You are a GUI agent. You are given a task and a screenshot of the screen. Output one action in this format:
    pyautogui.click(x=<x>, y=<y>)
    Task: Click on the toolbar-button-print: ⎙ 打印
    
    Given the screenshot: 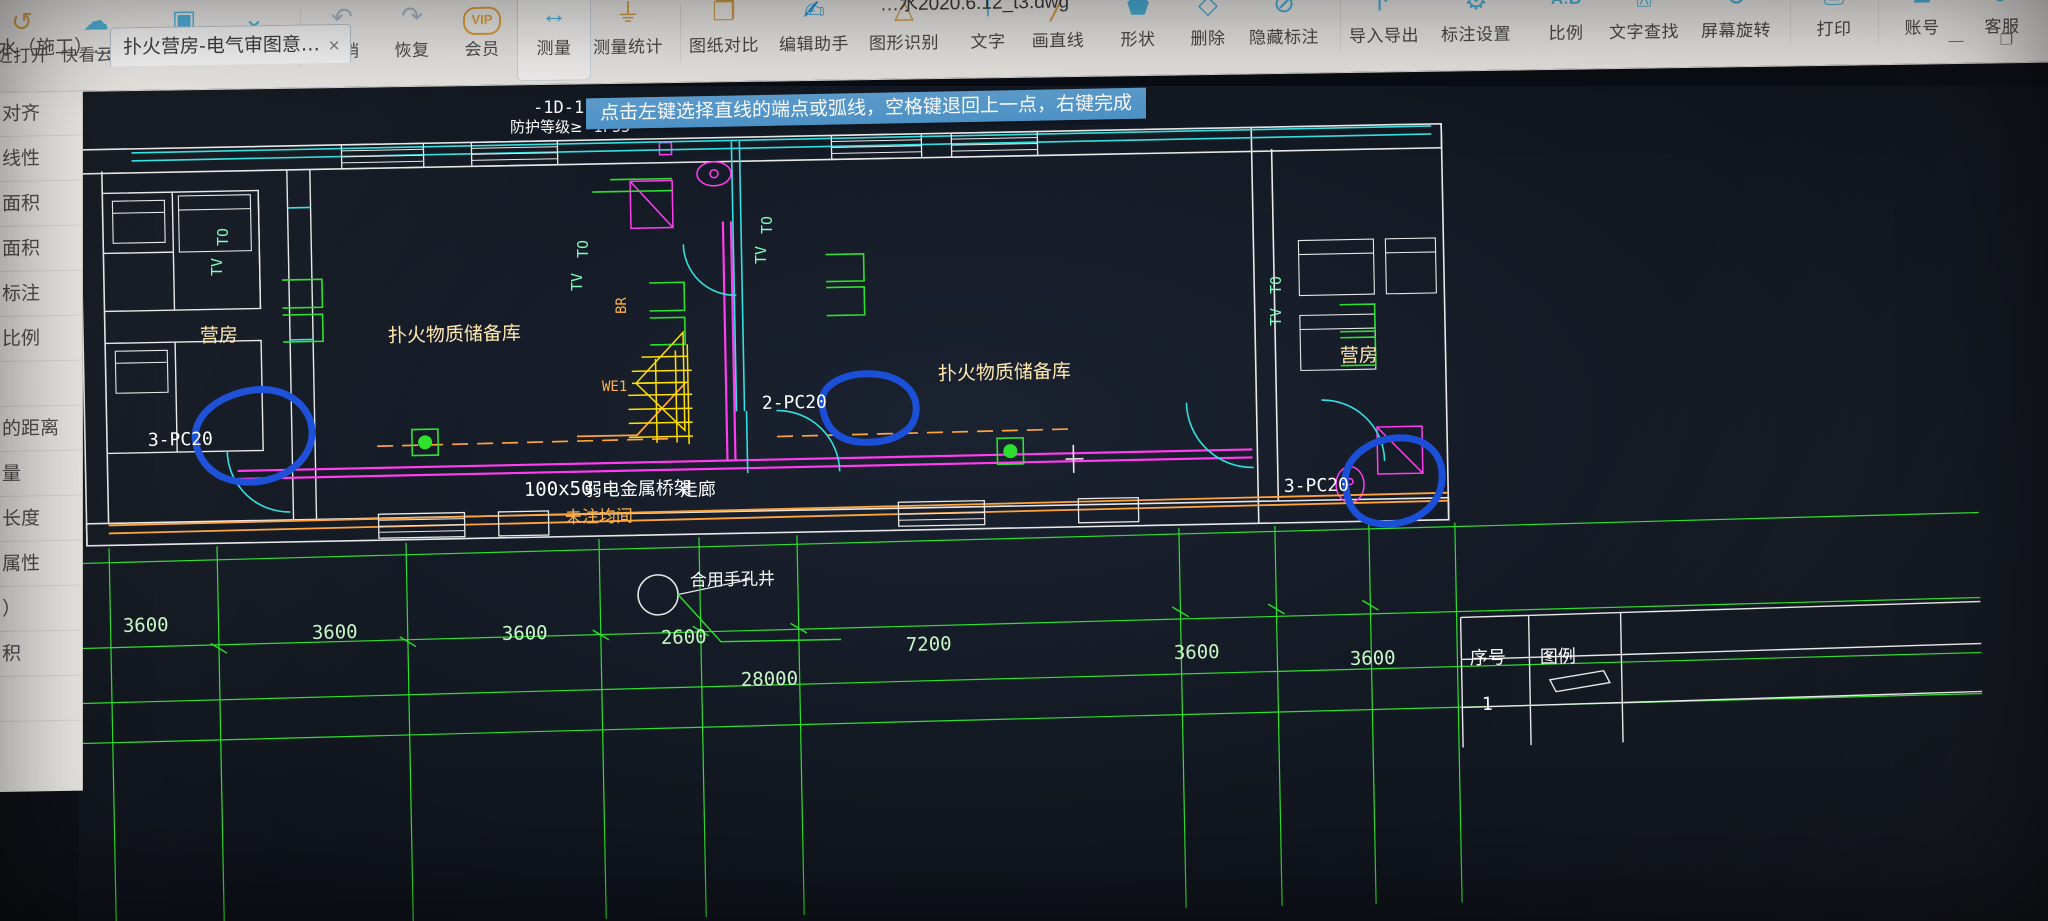 What is the action you would take?
    pyautogui.click(x=1834, y=30)
    